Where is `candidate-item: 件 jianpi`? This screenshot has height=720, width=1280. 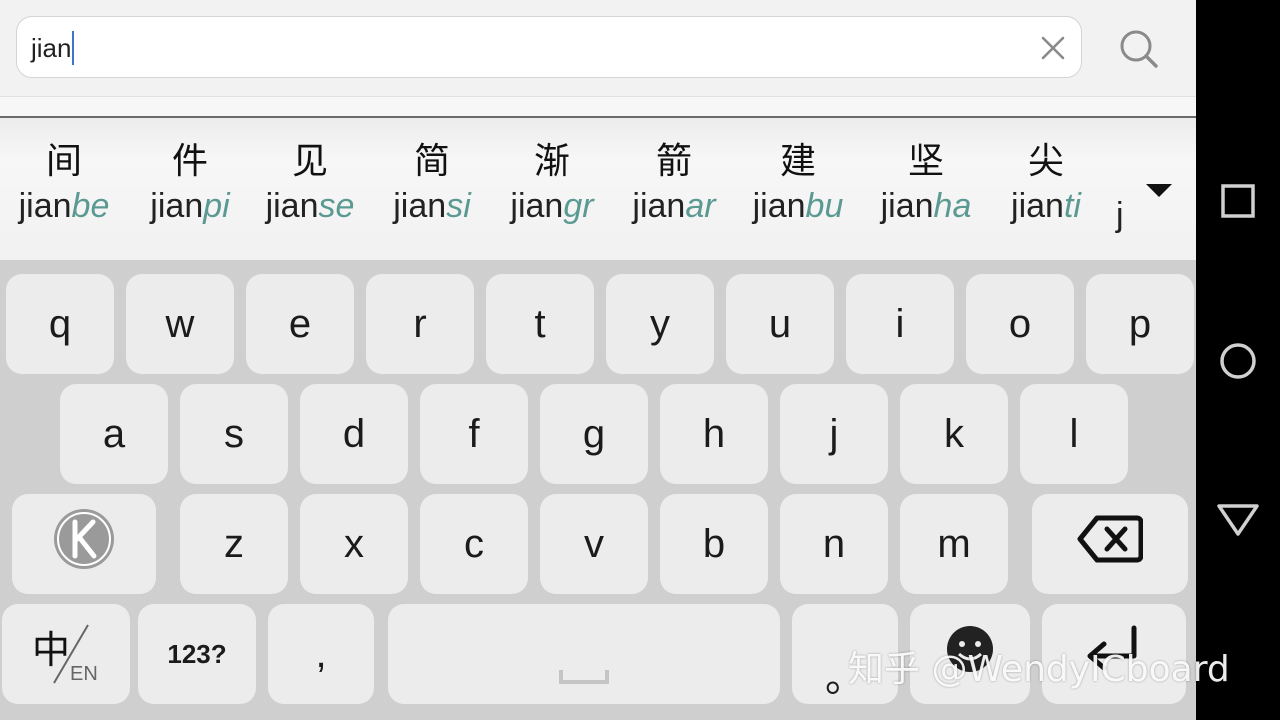 candidate-item: 件 jianpi is located at coordinates (190, 182).